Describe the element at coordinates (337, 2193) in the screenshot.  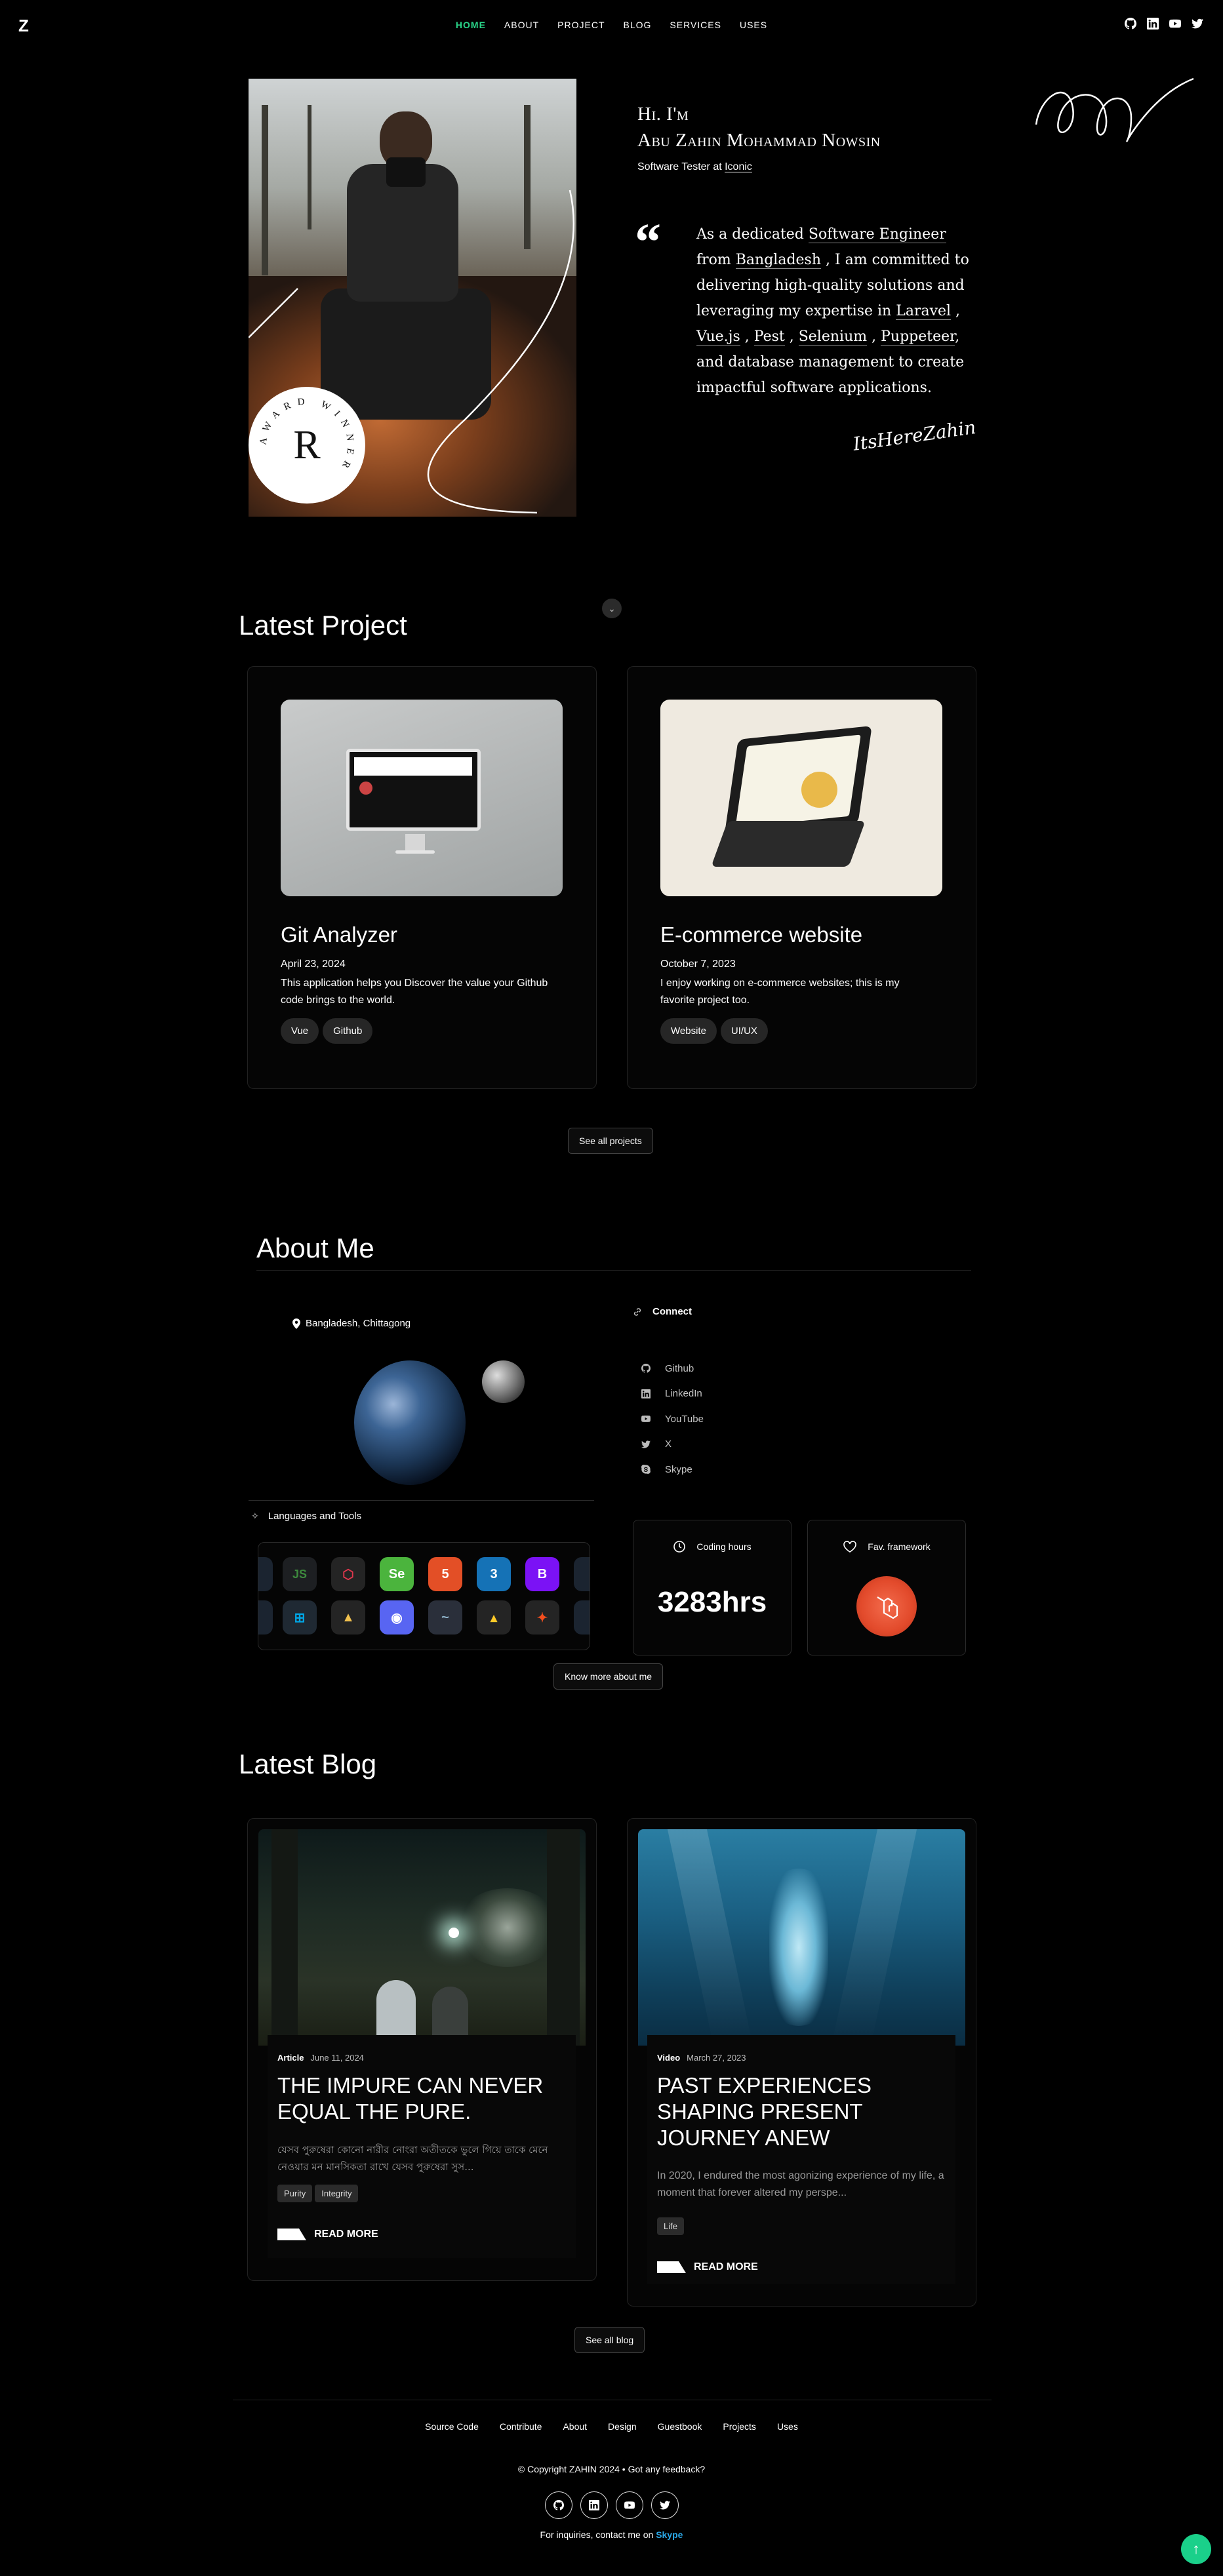
I see `blog-tag: Integrity` at that location.